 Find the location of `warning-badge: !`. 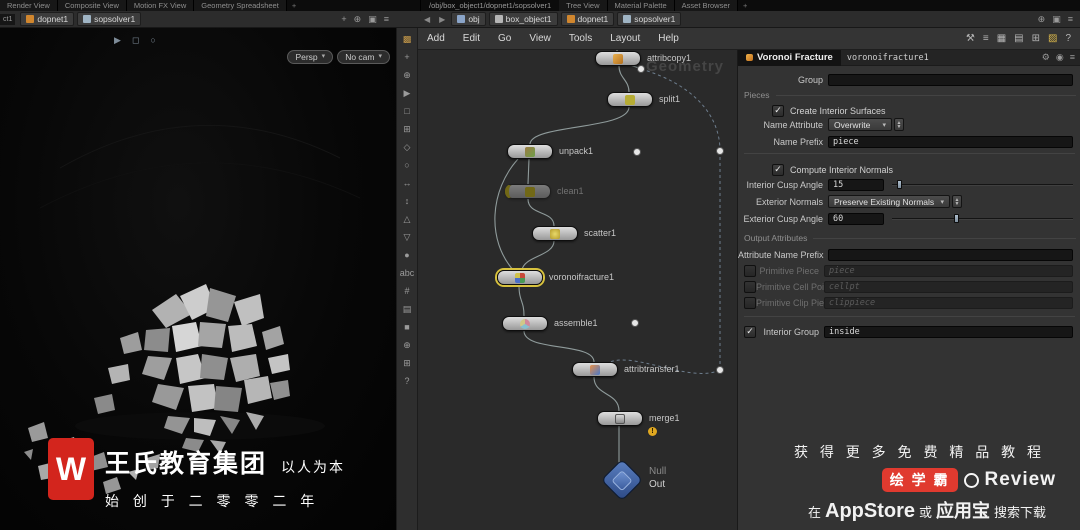

warning-badge: ! is located at coordinates (652, 431).